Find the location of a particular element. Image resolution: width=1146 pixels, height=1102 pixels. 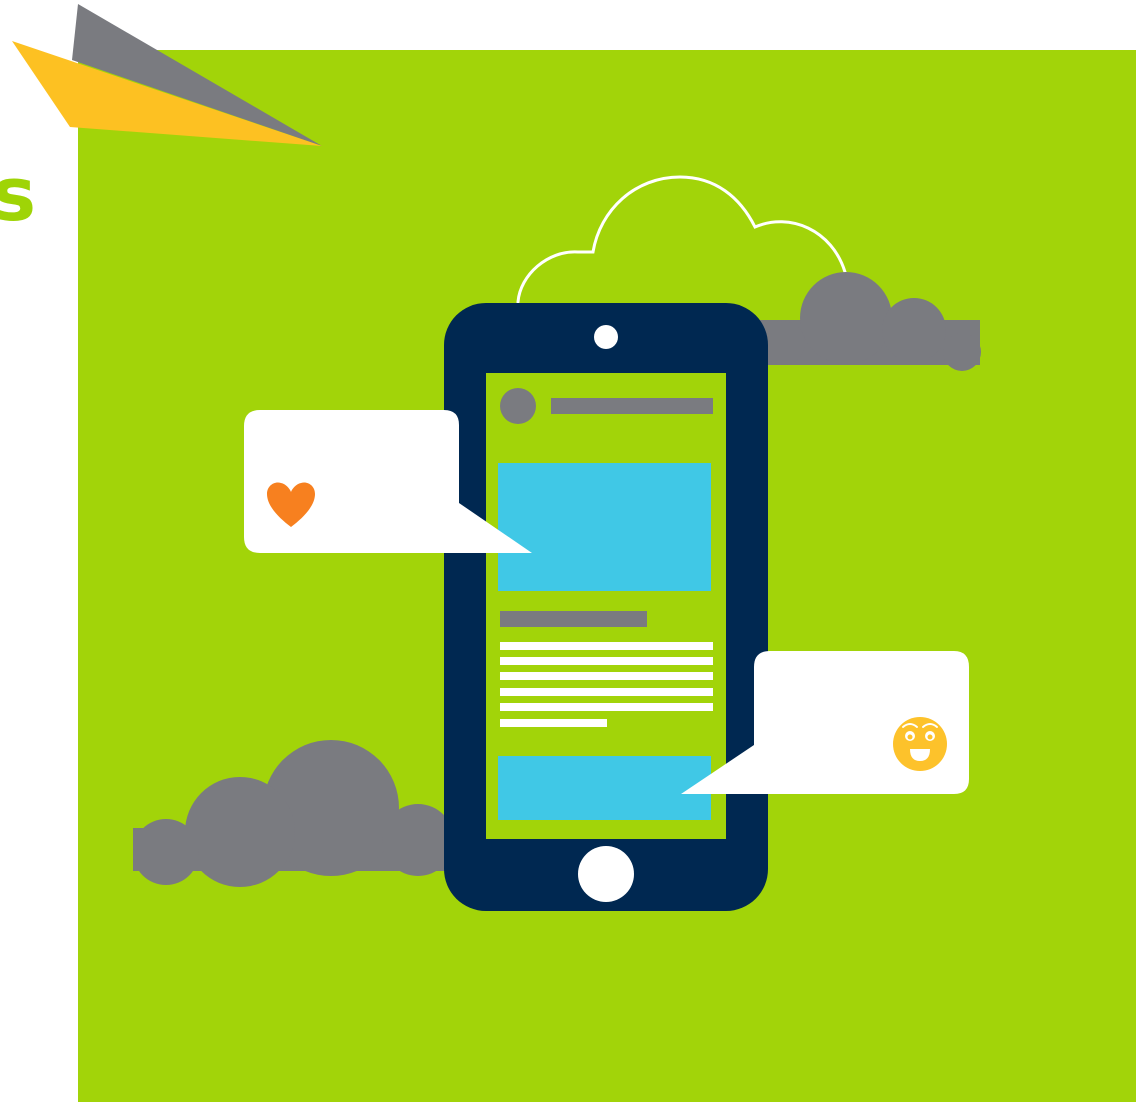

avatar is located at coordinates (518, 406).